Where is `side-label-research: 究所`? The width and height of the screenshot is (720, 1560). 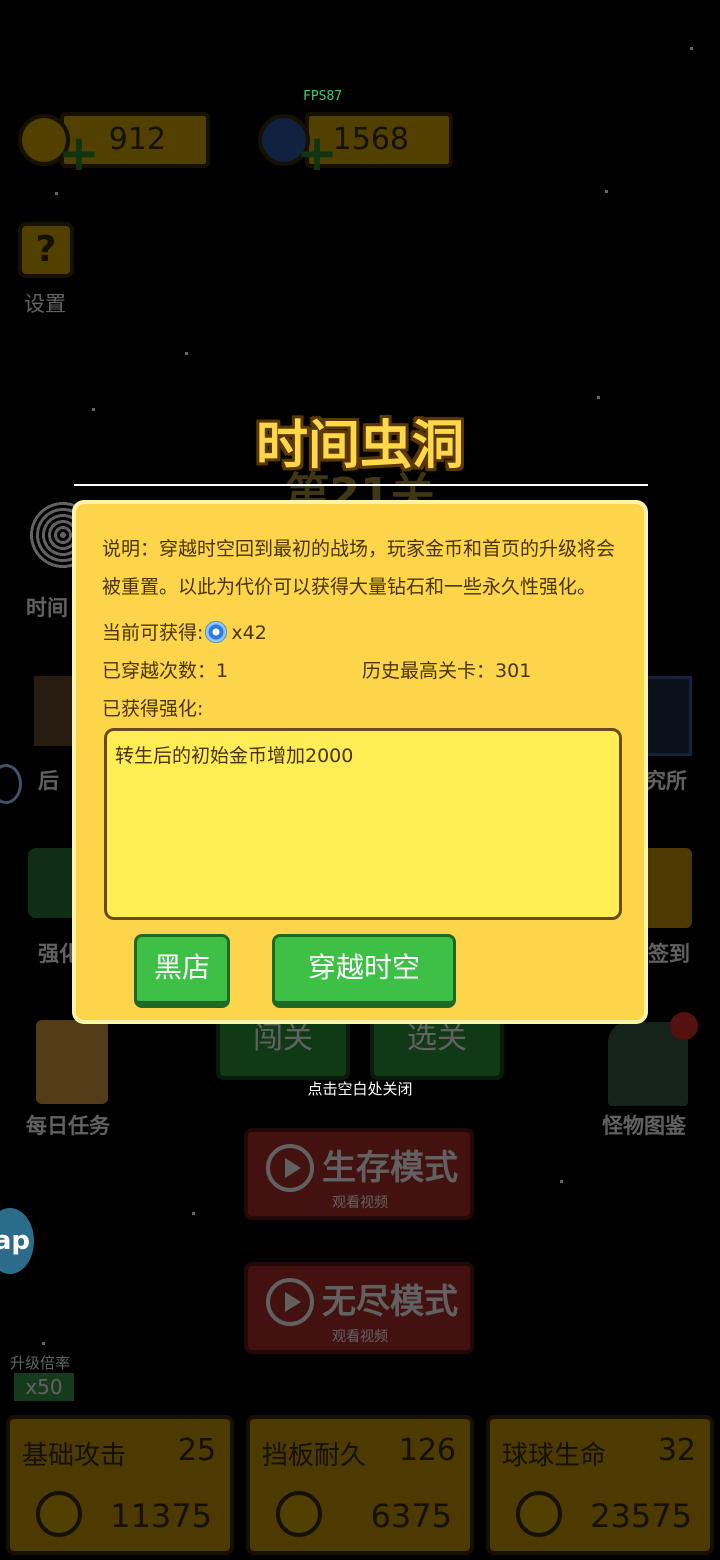
side-label-research: 究所 is located at coordinates (666, 781).